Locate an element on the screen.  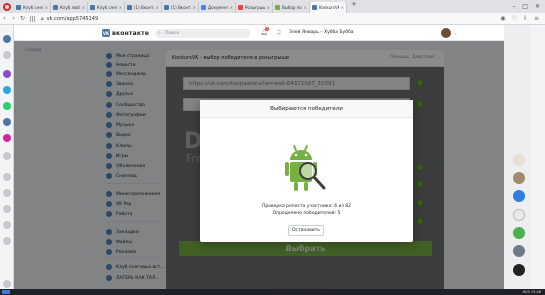
tab-label: Выбор побед is located at coordinates (292, 7).